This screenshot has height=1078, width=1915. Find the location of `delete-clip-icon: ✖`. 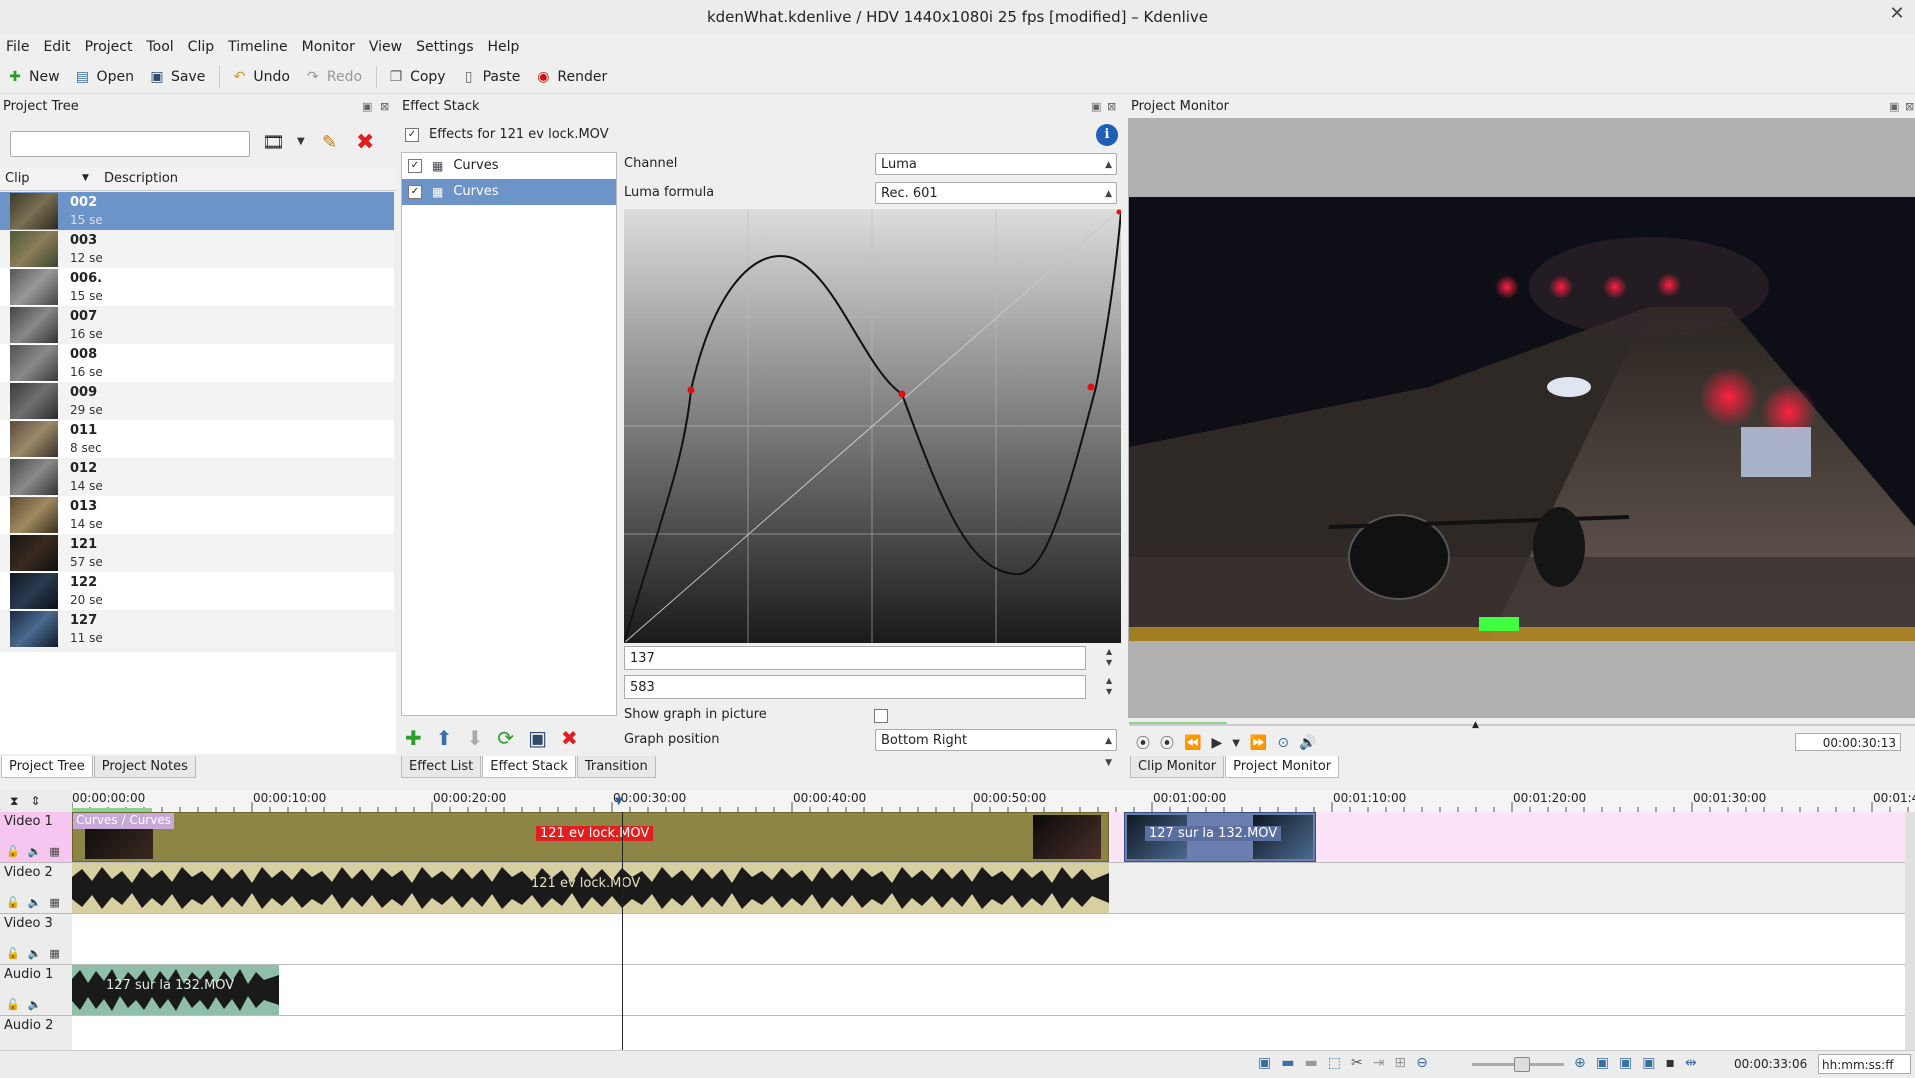

delete-clip-icon: ✖ is located at coordinates (365, 142).